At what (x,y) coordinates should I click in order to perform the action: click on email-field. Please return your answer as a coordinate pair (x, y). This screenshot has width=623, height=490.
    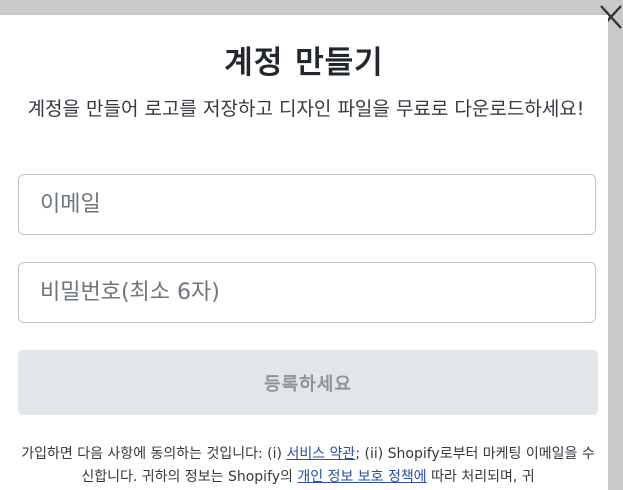
    Looking at the image, I should click on (307, 204).